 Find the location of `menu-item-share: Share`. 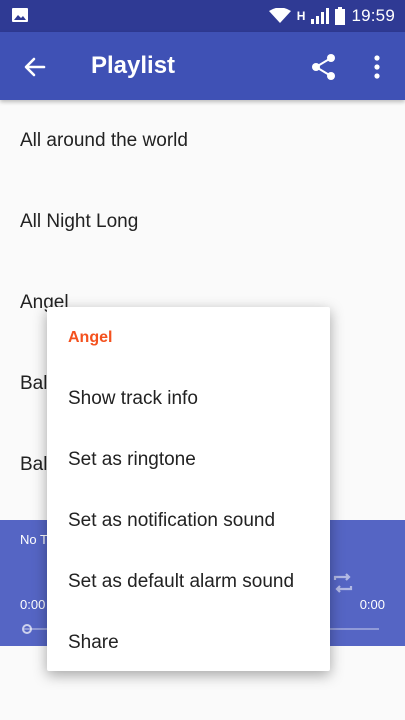

menu-item-share: Share is located at coordinates (188, 642).